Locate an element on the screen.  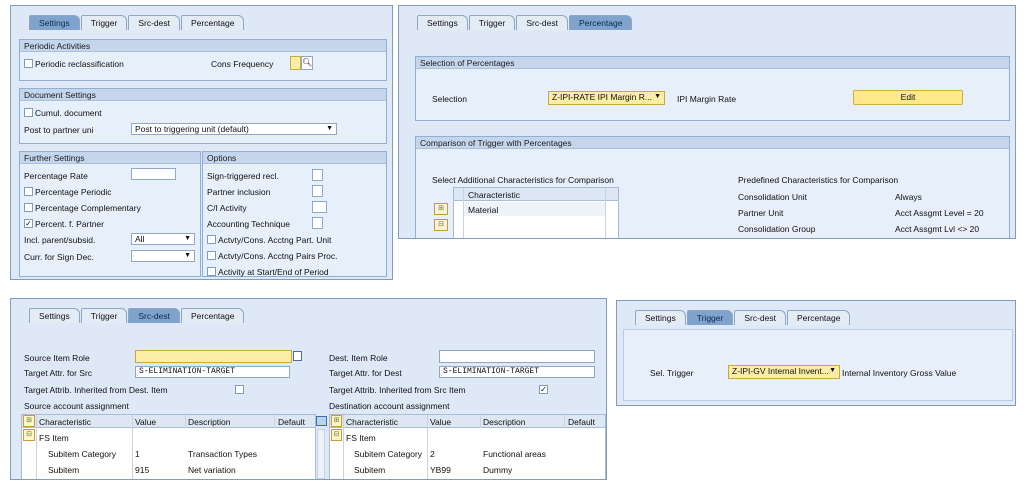
periodic-reclass-checkbox is located at coordinates (28, 63).